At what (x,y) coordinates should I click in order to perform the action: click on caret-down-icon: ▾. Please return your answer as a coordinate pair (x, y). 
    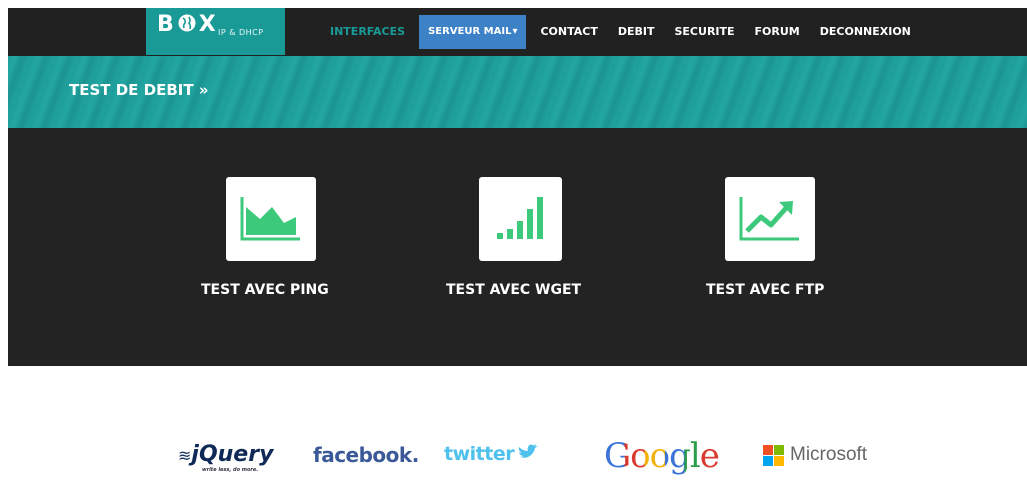
    Looking at the image, I should click on (515, 31).